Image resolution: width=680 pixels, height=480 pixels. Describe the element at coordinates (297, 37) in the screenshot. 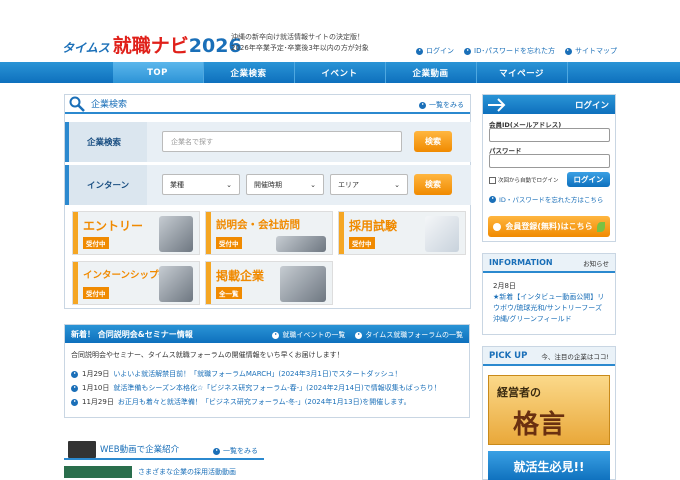

I see `tagline-line-1: 沖縄の新卒向け就活情報サイトの決定版！` at that location.